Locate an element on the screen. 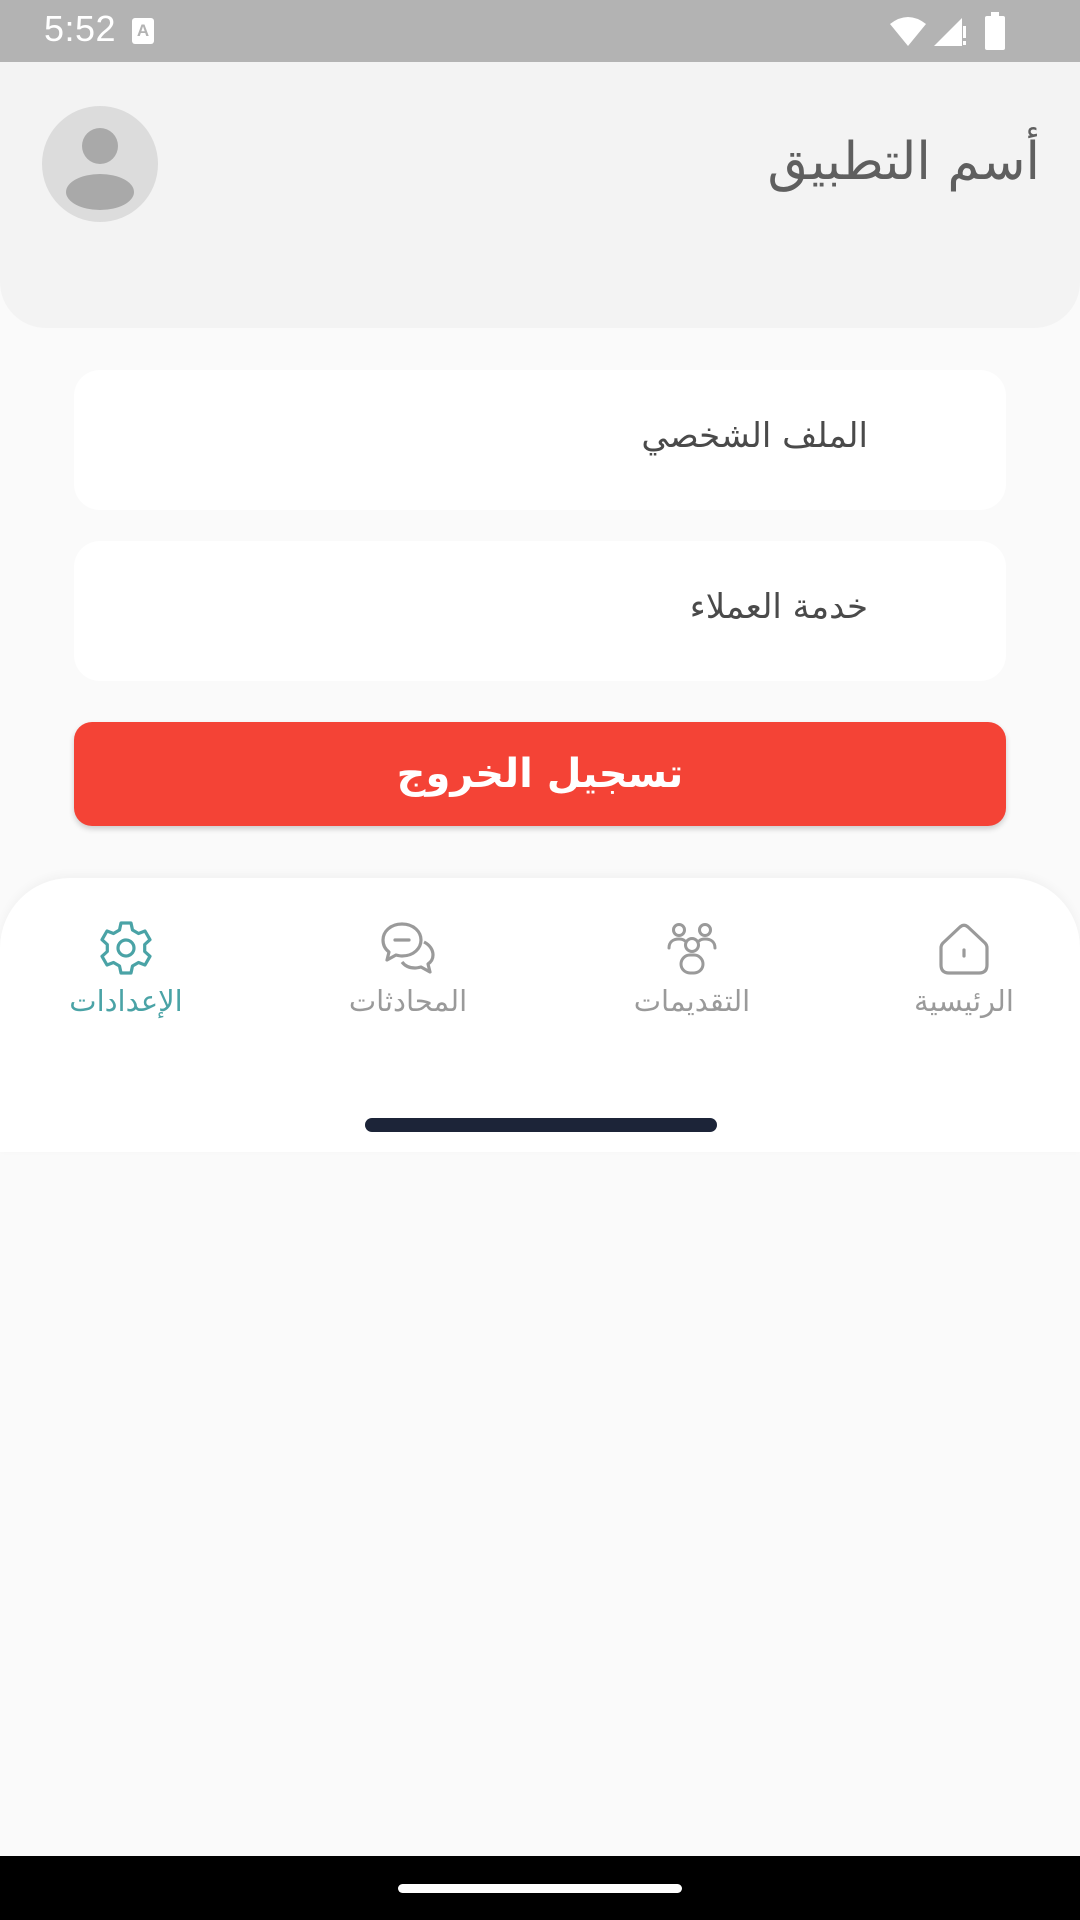 This screenshot has width=1080, height=1920. person-icon is located at coordinates (100, 169).